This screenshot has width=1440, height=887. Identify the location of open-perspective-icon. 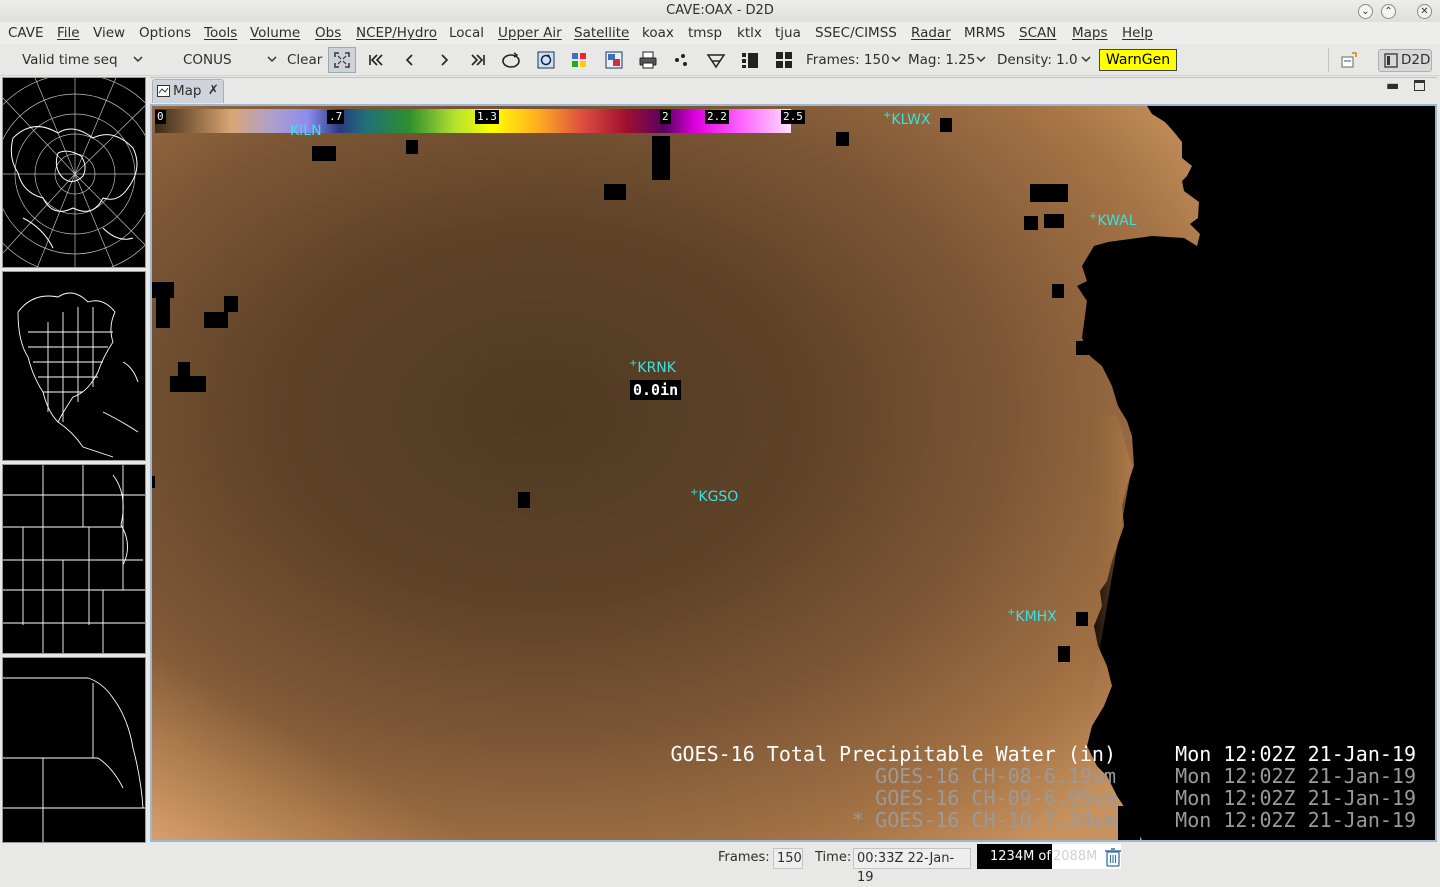
(1349, 61).